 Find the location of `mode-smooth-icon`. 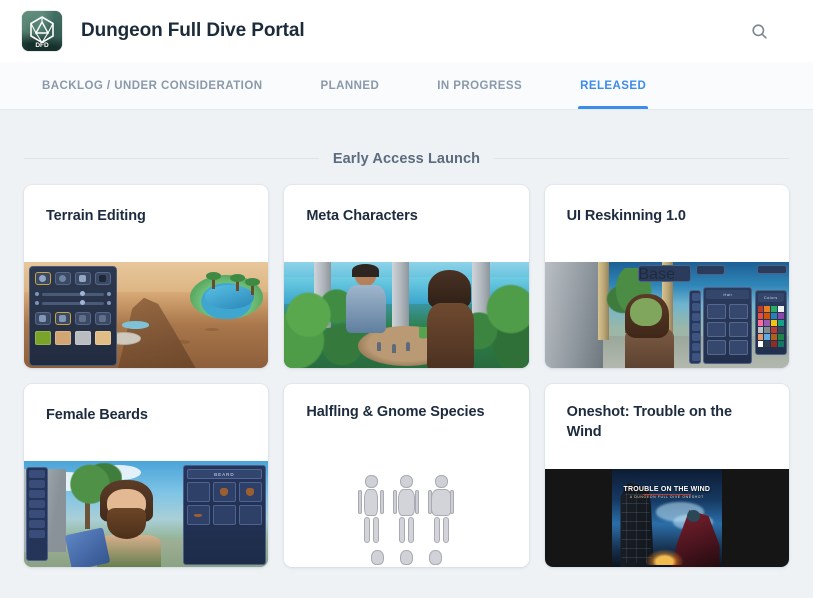

mode-smooth-icon is located at coordinates (82, 319).